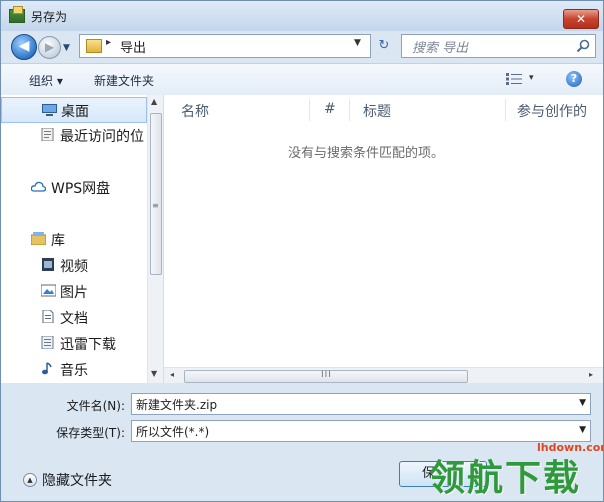 This screenshot has width=604, height=502. I want to click on help-icon: ?, so click(574, 79).